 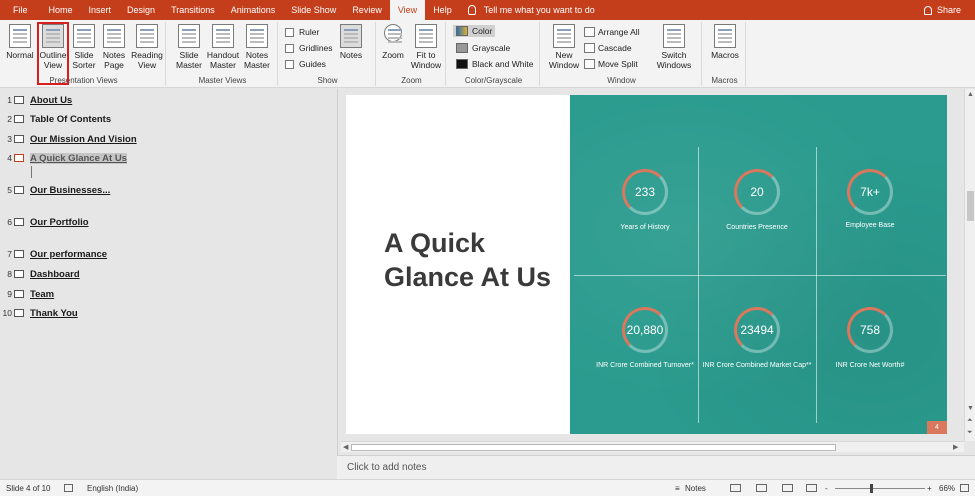 I want to click on notes-master-button: Notes Master, so click(x=257, y=47).